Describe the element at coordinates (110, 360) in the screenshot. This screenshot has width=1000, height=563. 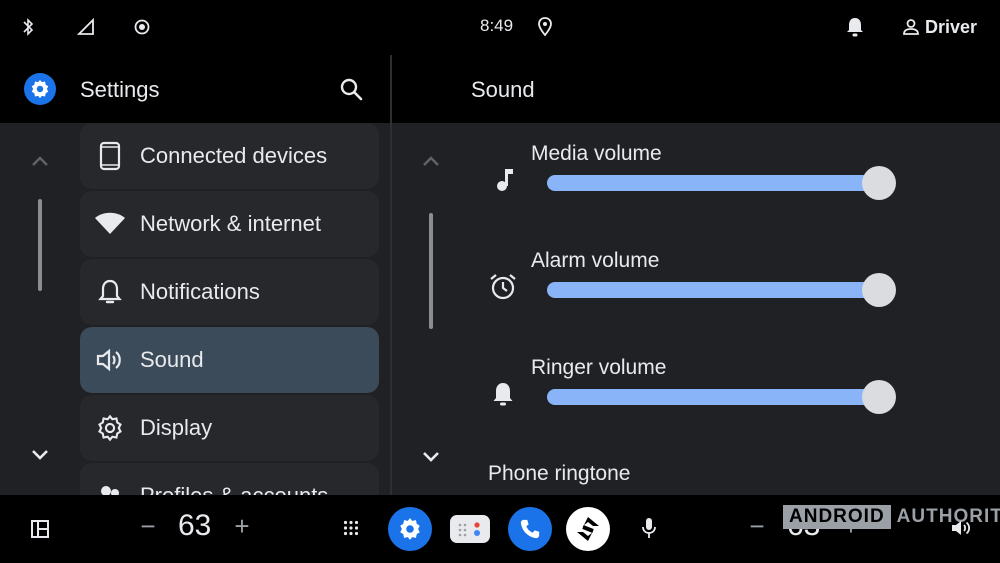
I see `speaker-icon` at that location.